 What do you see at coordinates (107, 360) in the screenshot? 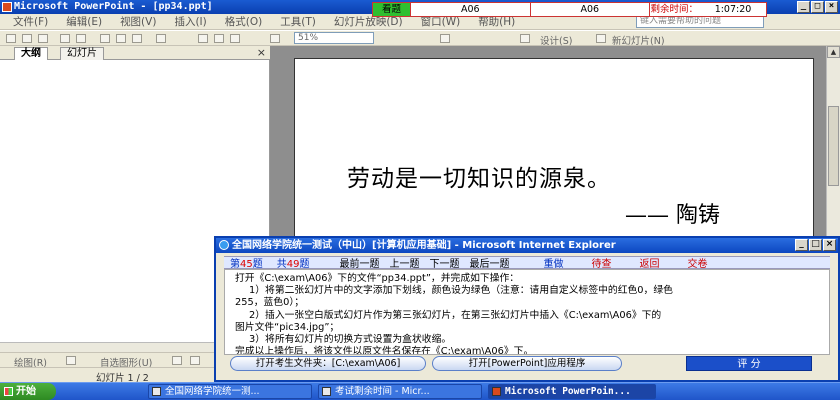
I see `drawing-toolbar: 绘图(R) 自选图形(U)` at bounding box center [107, 360].